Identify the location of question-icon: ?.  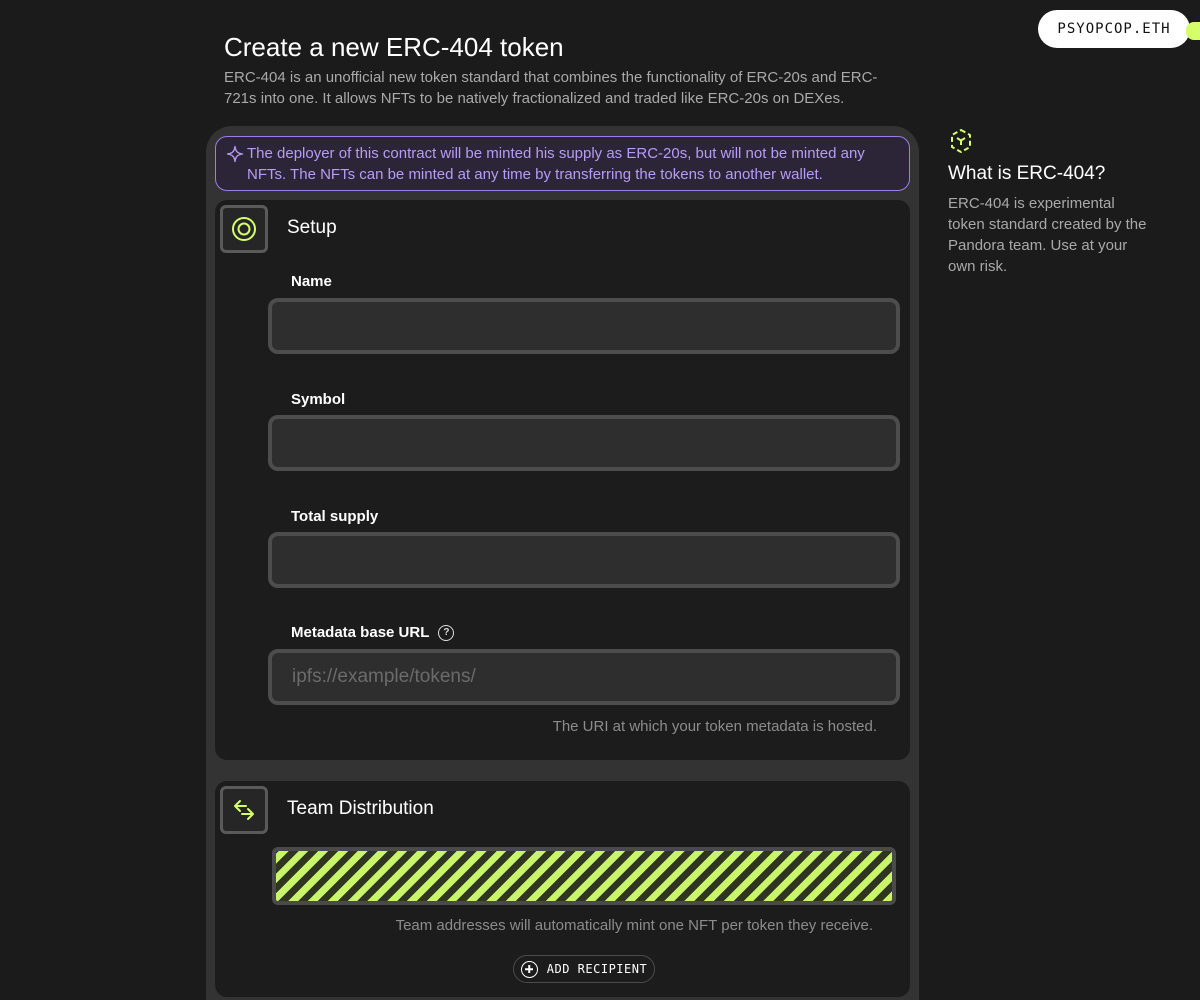
(446, 632).